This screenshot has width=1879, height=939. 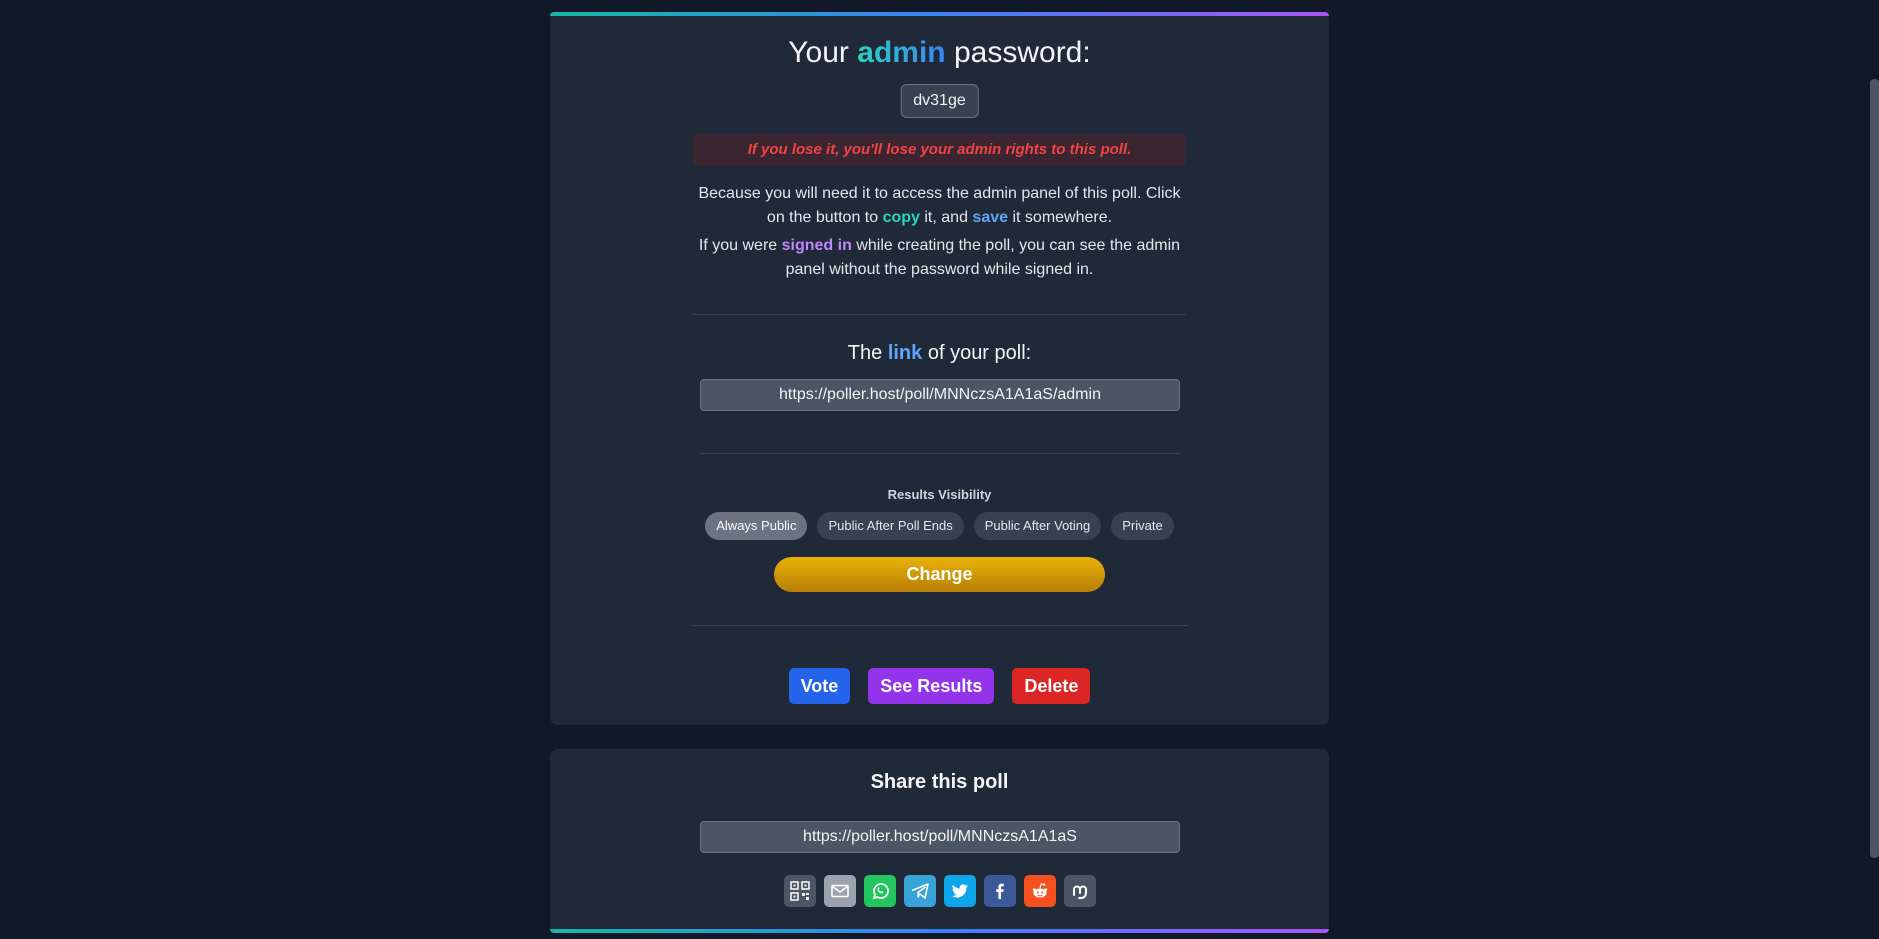 I want to click on change-button: Change, so click(x=939, y=574).